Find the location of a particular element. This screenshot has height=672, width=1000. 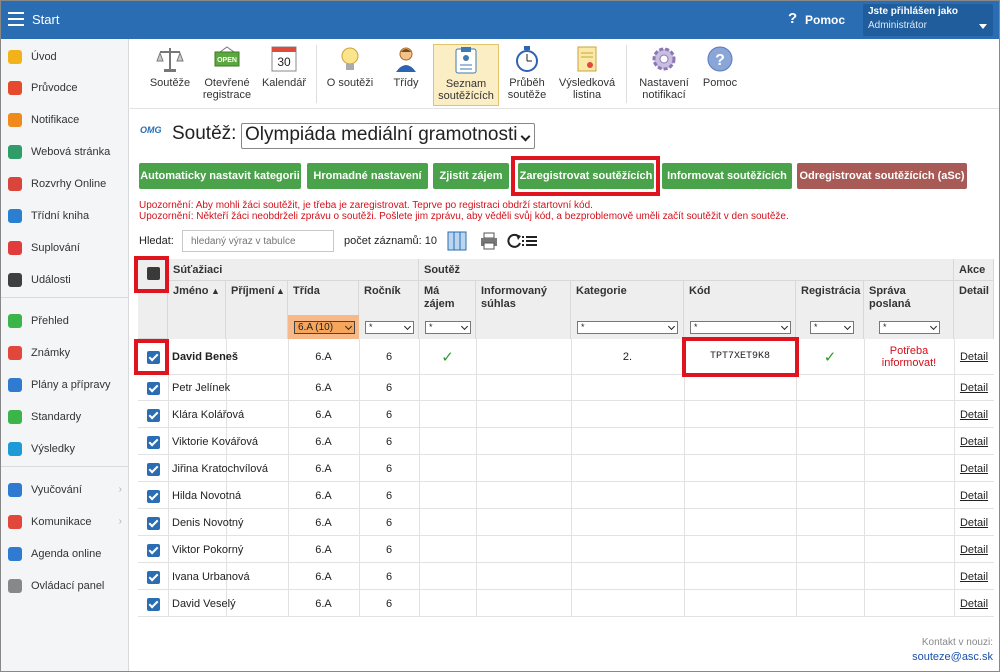

sidebar-item: Třídní kniha is located at coordinates (64, 216).